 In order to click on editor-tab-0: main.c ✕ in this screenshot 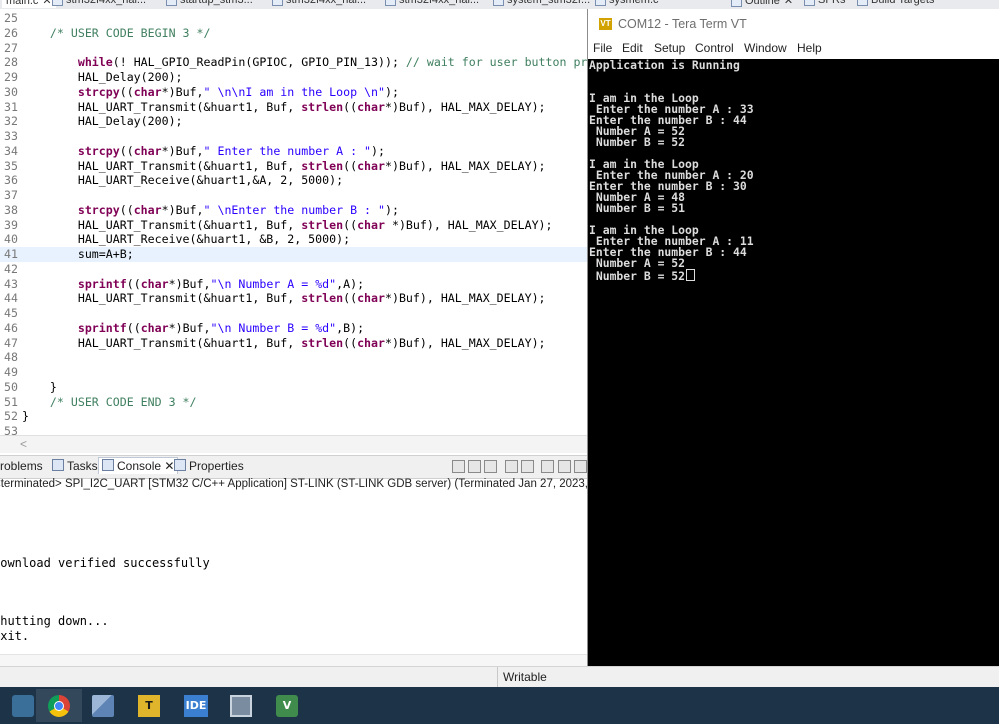, I will do `click(29, 4)`.